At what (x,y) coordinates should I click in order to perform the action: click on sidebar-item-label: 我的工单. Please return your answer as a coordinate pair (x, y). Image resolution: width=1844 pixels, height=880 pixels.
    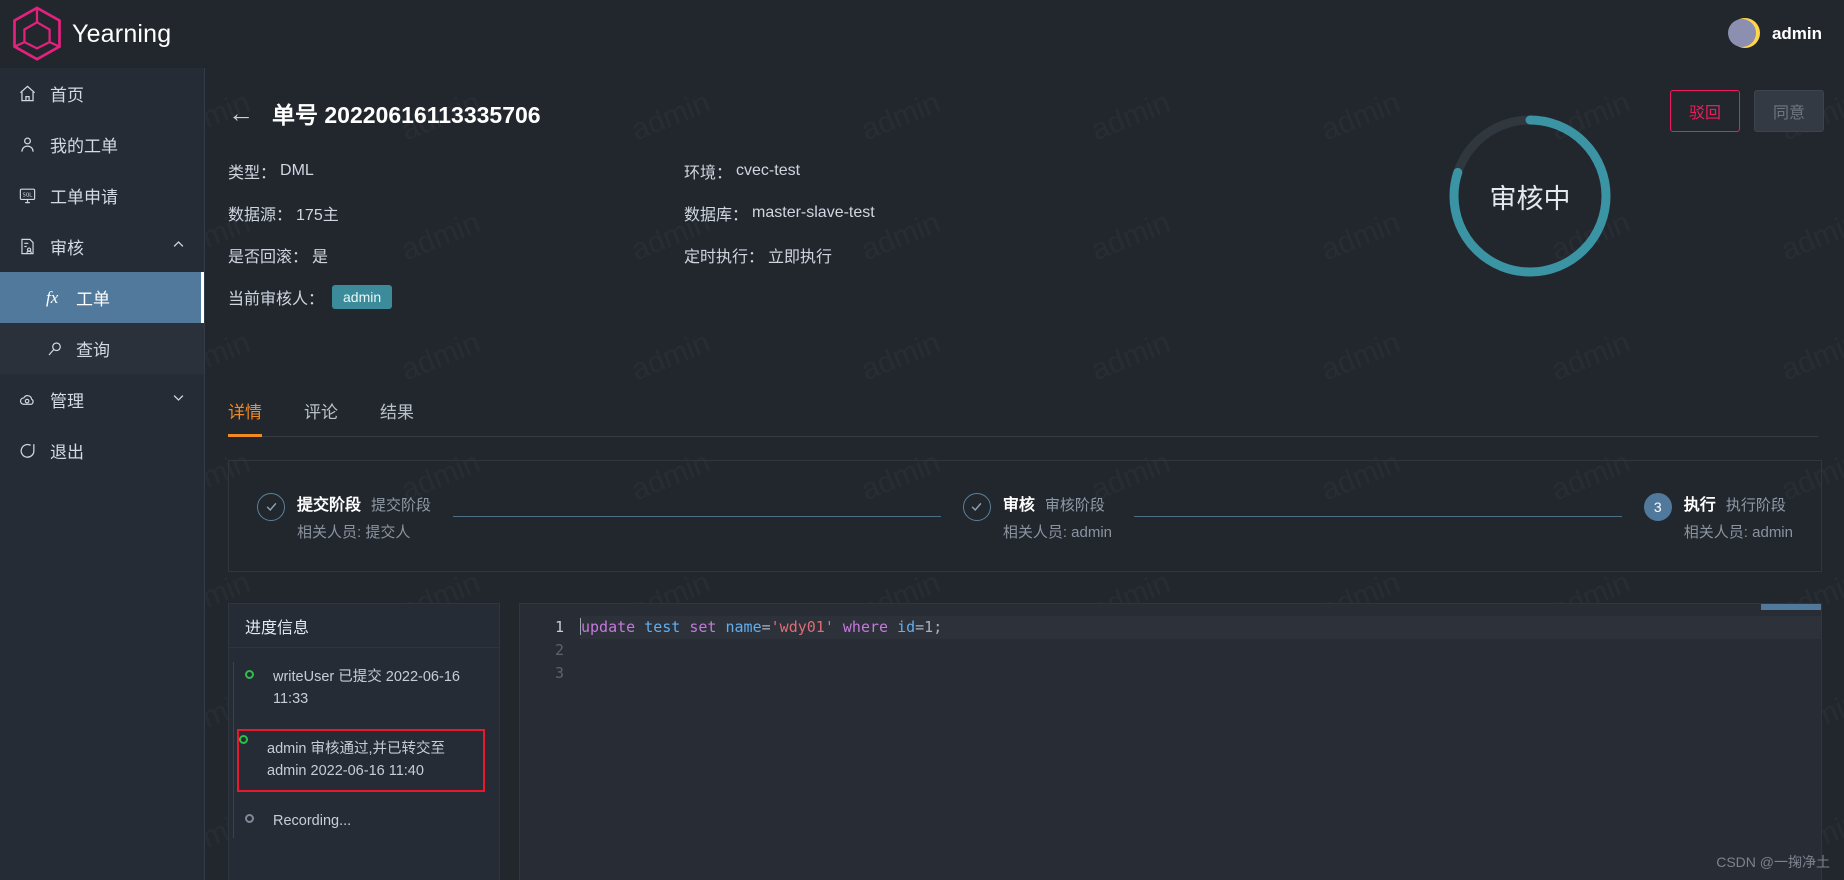
    Looking at the image, I should click on (84, 146).